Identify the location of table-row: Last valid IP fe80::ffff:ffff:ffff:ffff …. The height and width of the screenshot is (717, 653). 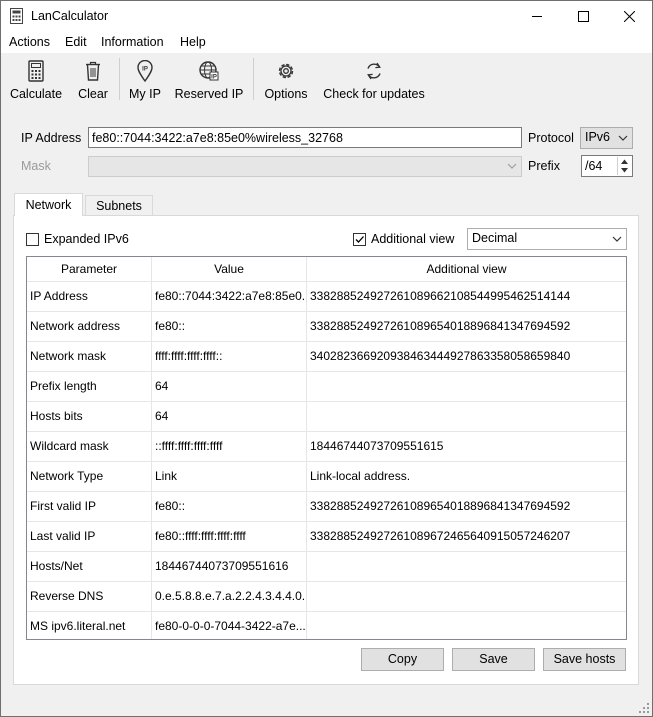
(326, 536).